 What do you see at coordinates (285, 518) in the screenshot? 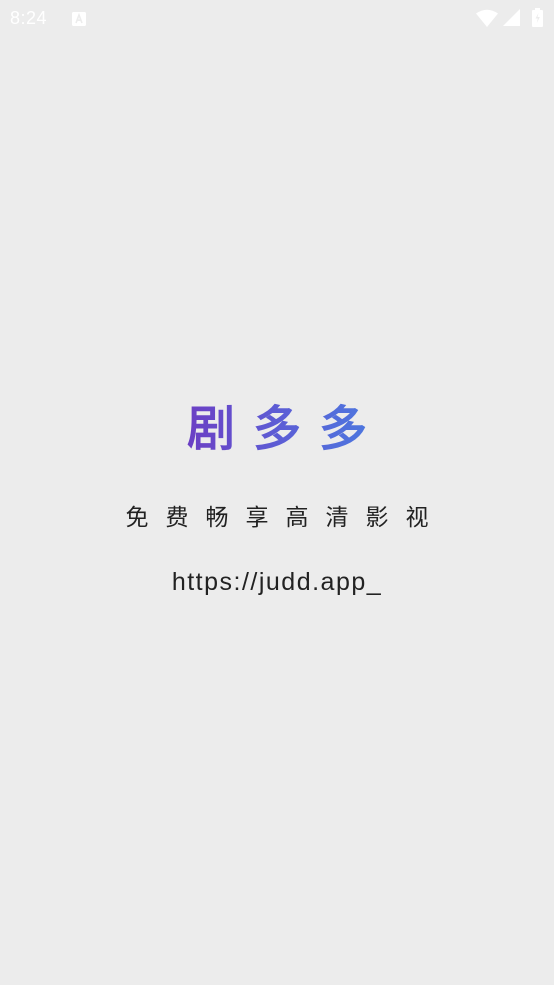
I see `app-tagline: 免费畅享高清影视` at bounding box center [285, 518].